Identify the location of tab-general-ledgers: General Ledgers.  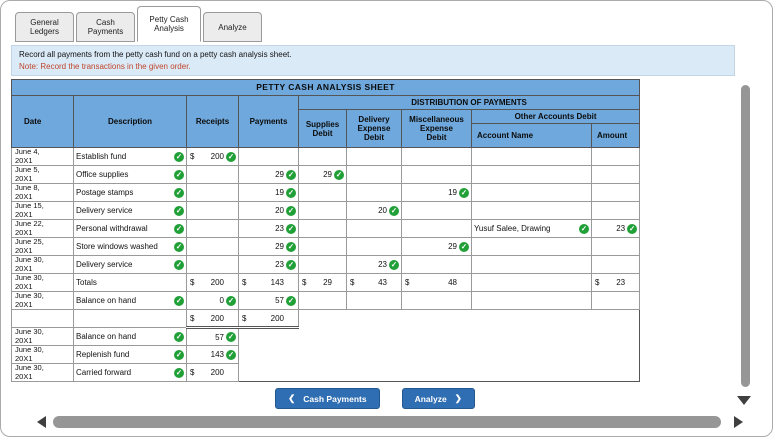
(44, 27).